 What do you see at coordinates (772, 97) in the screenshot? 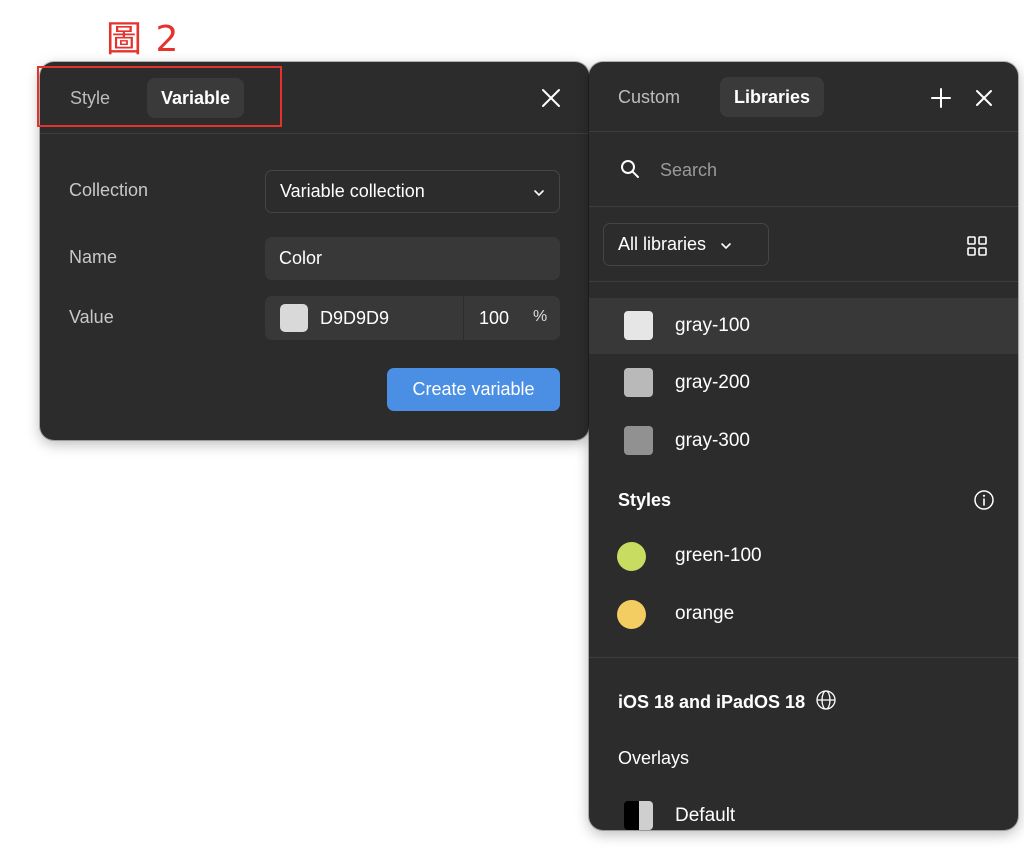
I see `tab-libraries: Libraries` at bounding box center [772, 97].